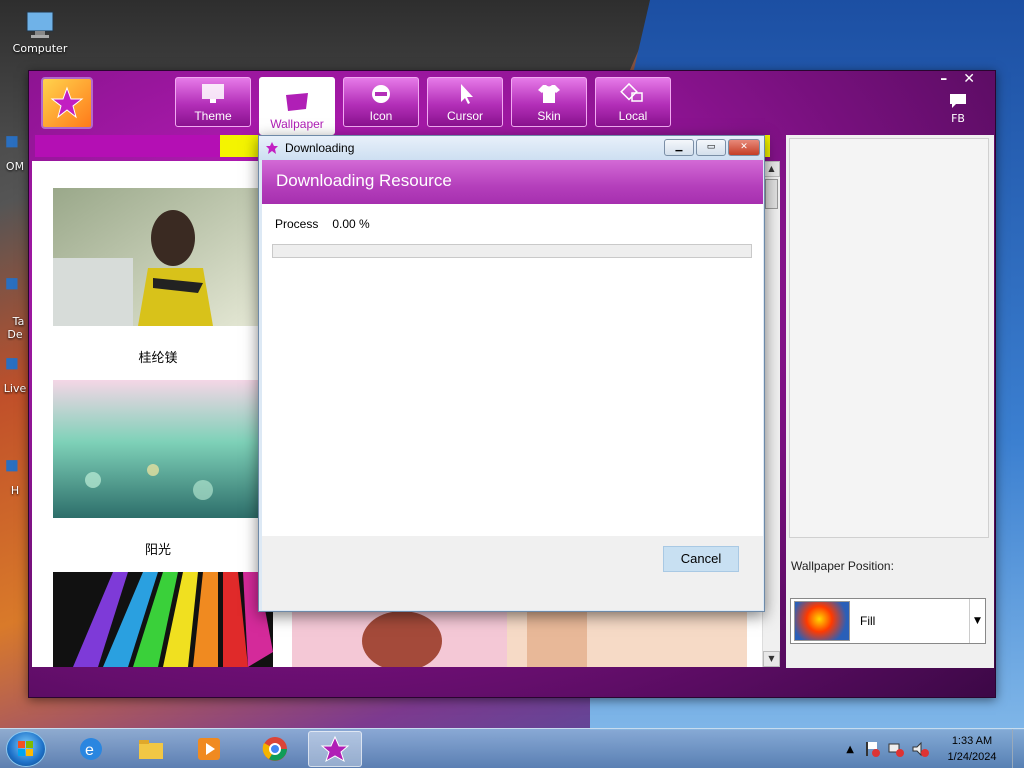 The image size is (1024, 768). I want to click on dialog-header: Downloading Resource, so click(512, 182).